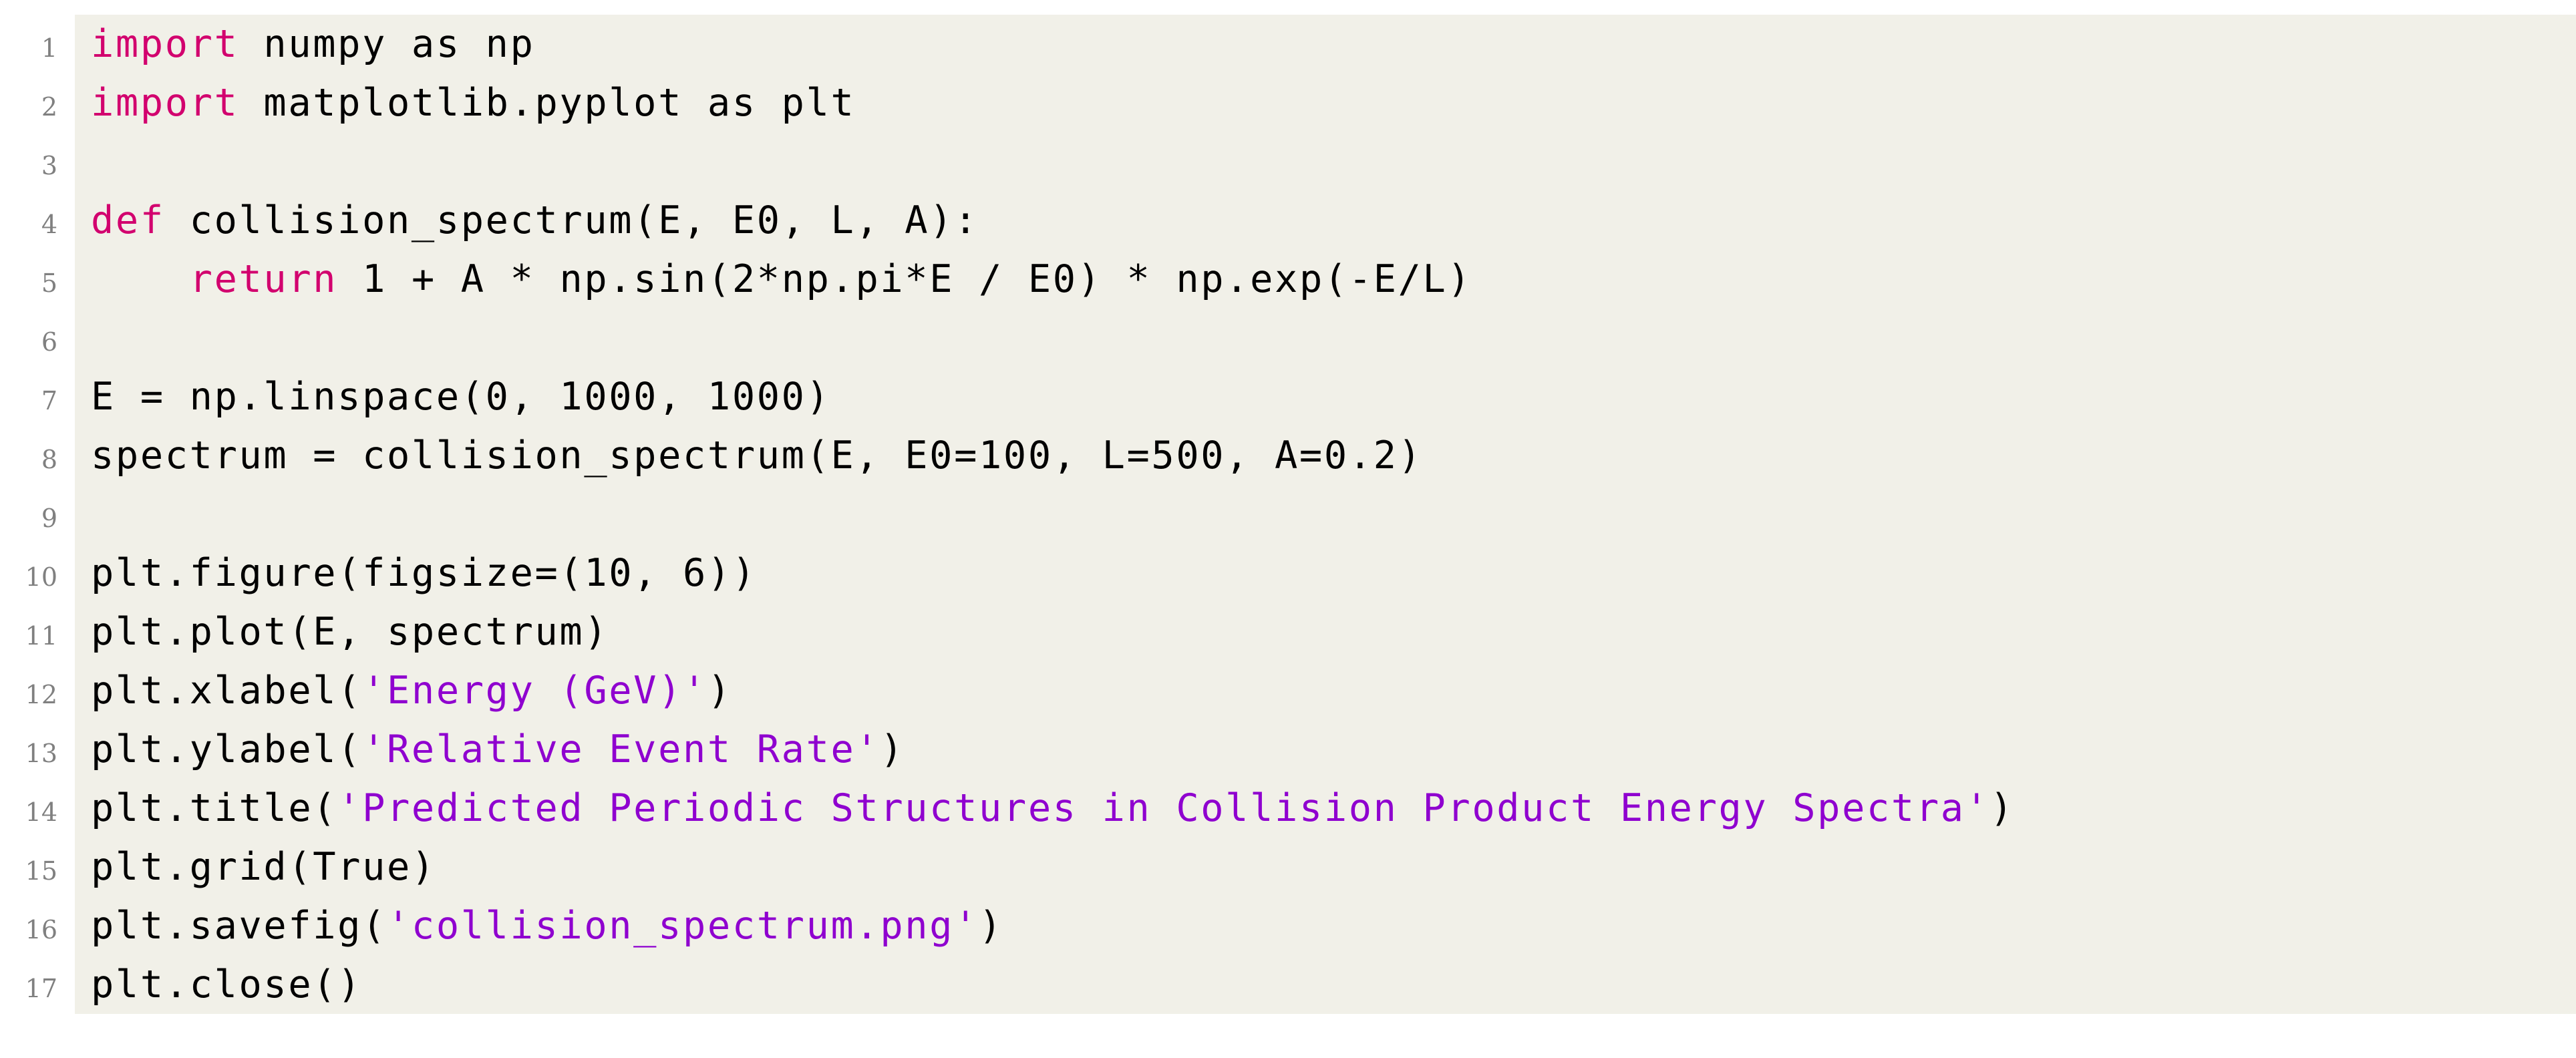  I want to click on code-token: 'Relative Event Rate', so click(621, 749).